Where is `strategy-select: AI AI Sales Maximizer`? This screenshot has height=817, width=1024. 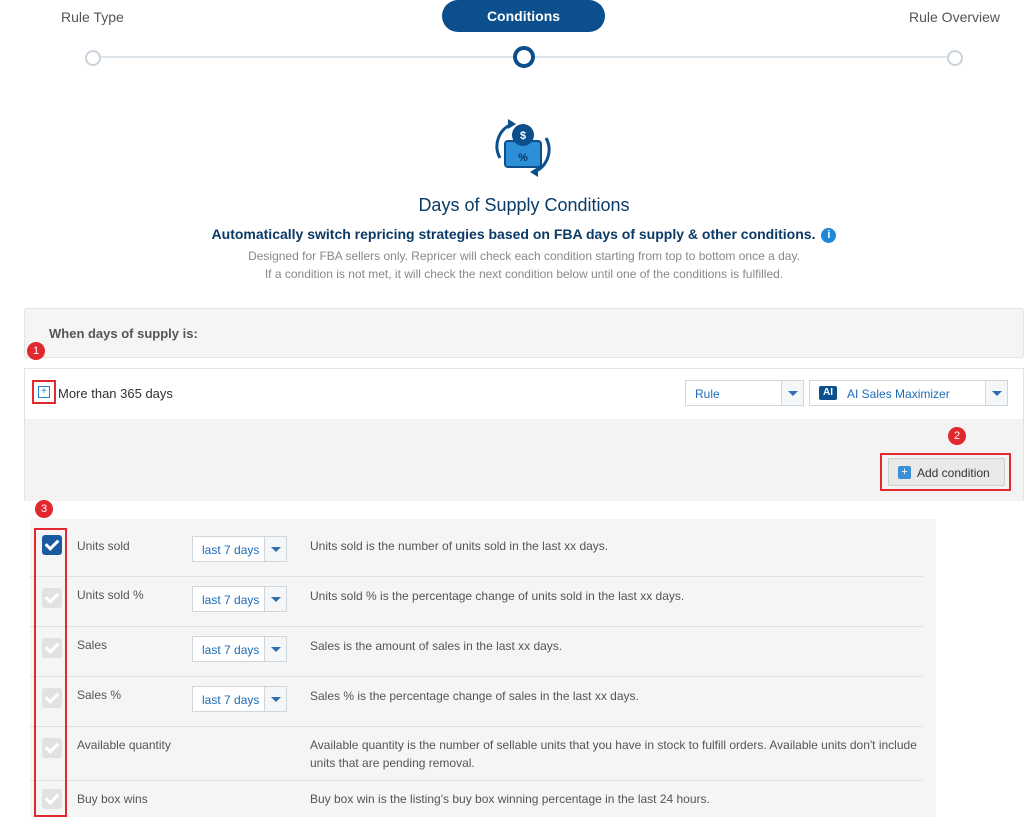 strategy-select: AI AI Sales Maximizer is located at coordinates (908, 393).